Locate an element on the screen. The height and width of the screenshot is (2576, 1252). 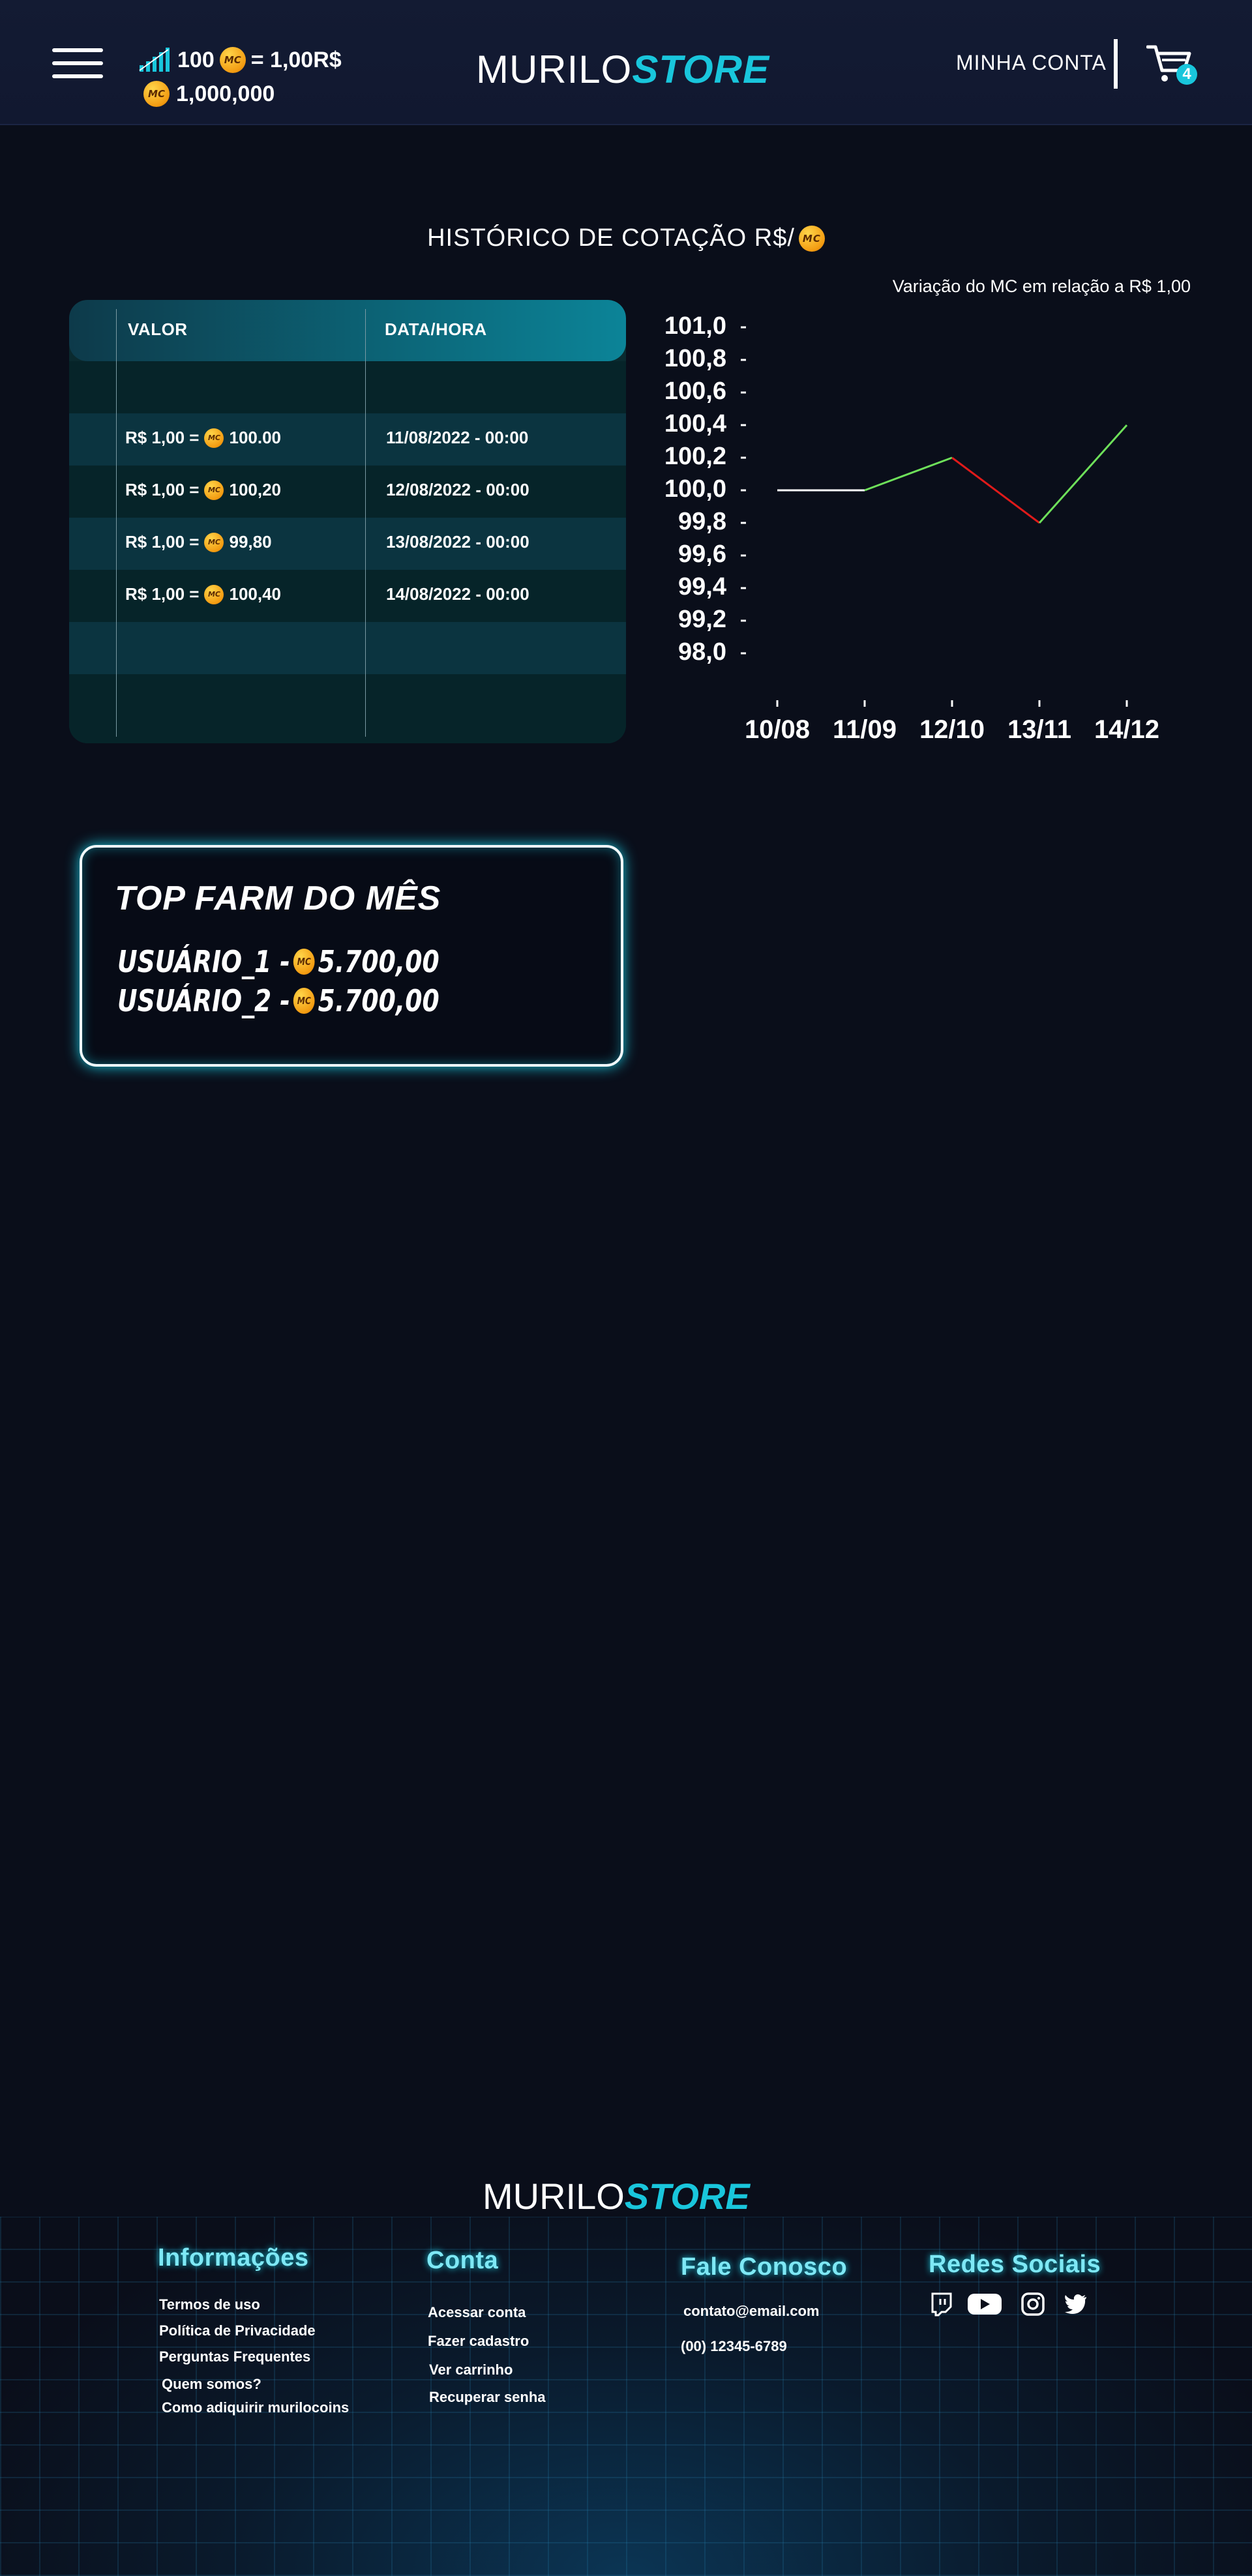
twitch-icon is located at coordinates (942, 2304).